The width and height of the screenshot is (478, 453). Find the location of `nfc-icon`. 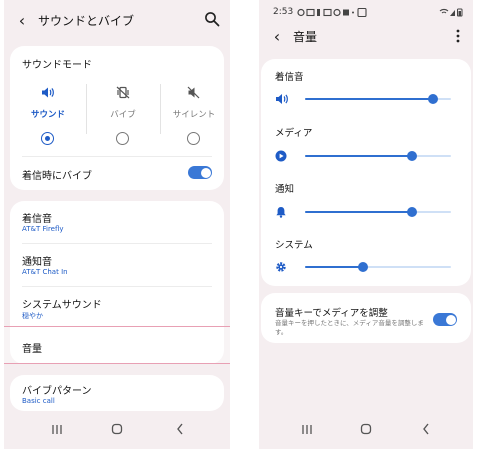

nfc-icon is located at coordinates (362, 12).